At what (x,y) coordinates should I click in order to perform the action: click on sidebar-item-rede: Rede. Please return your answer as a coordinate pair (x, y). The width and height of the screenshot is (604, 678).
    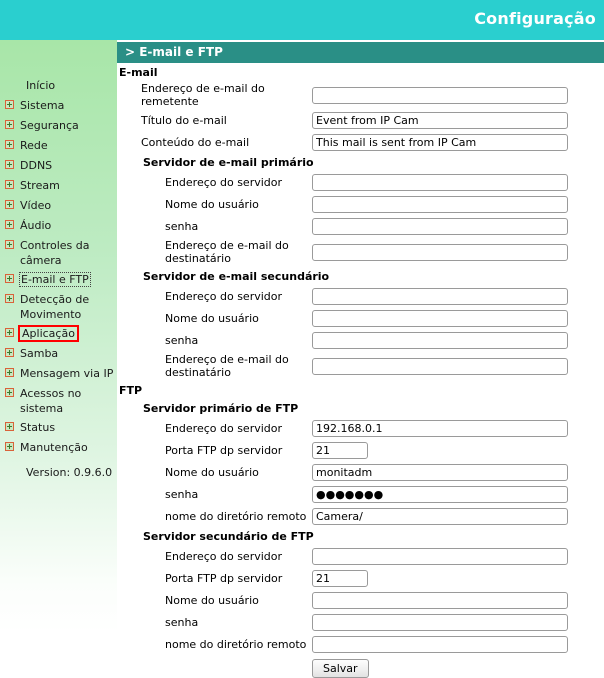
    Looking at the image, I should click on (58, 146).